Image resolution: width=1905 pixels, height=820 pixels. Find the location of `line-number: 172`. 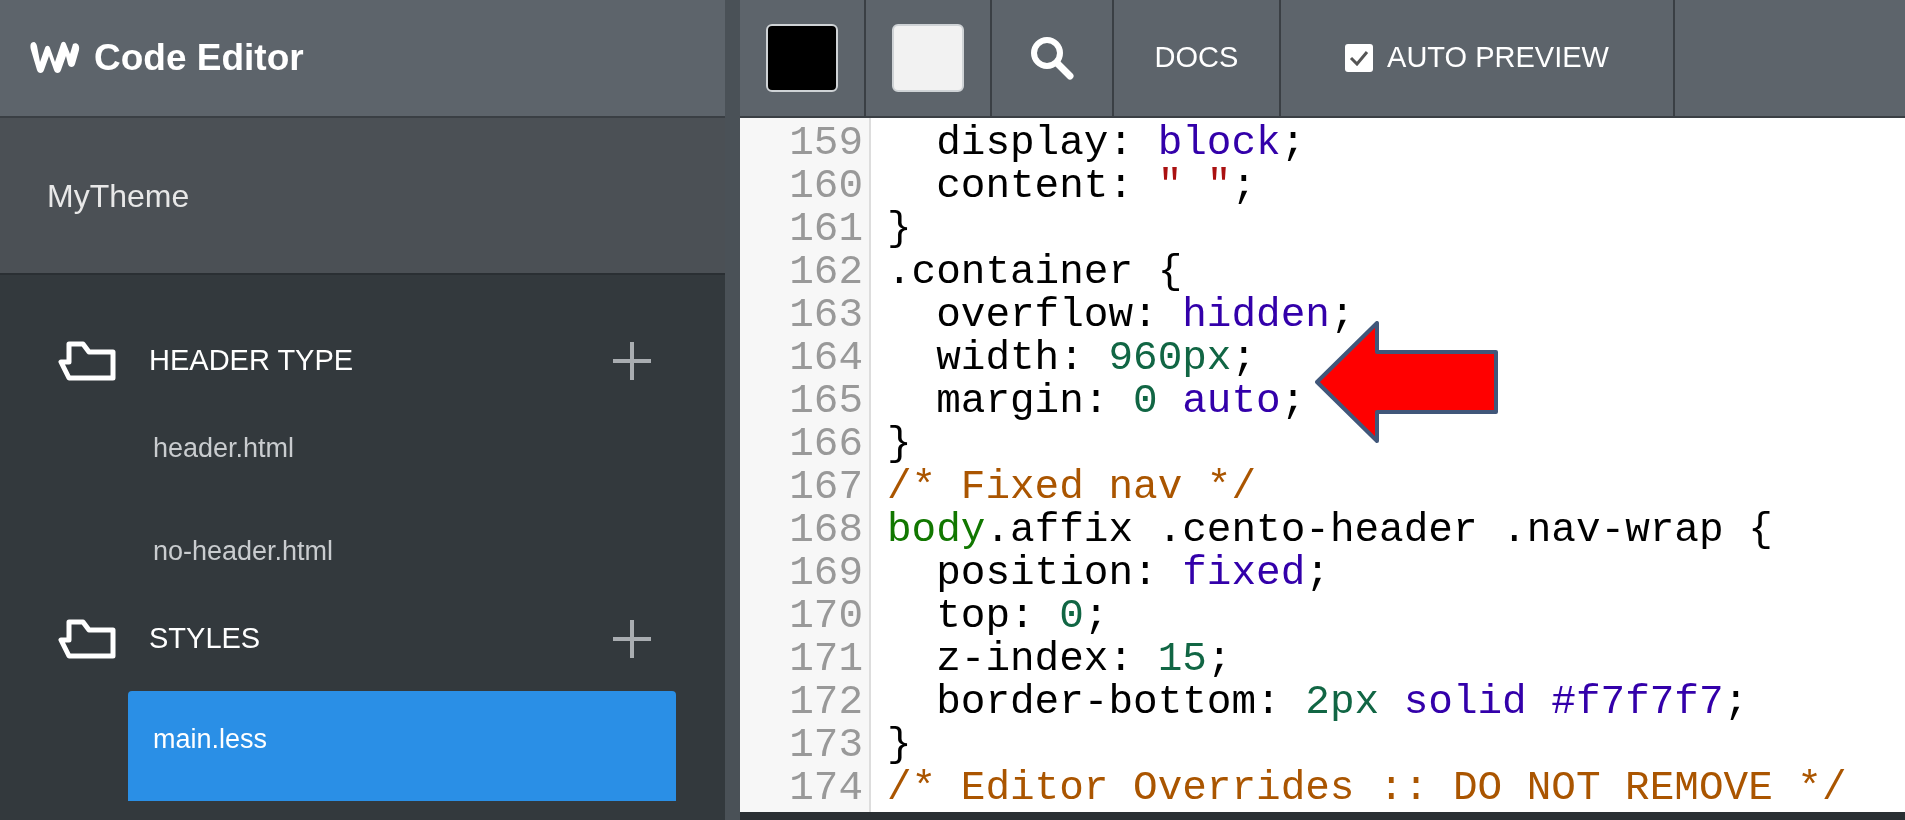

line-number: 172 is located at coordinates (825, 702).